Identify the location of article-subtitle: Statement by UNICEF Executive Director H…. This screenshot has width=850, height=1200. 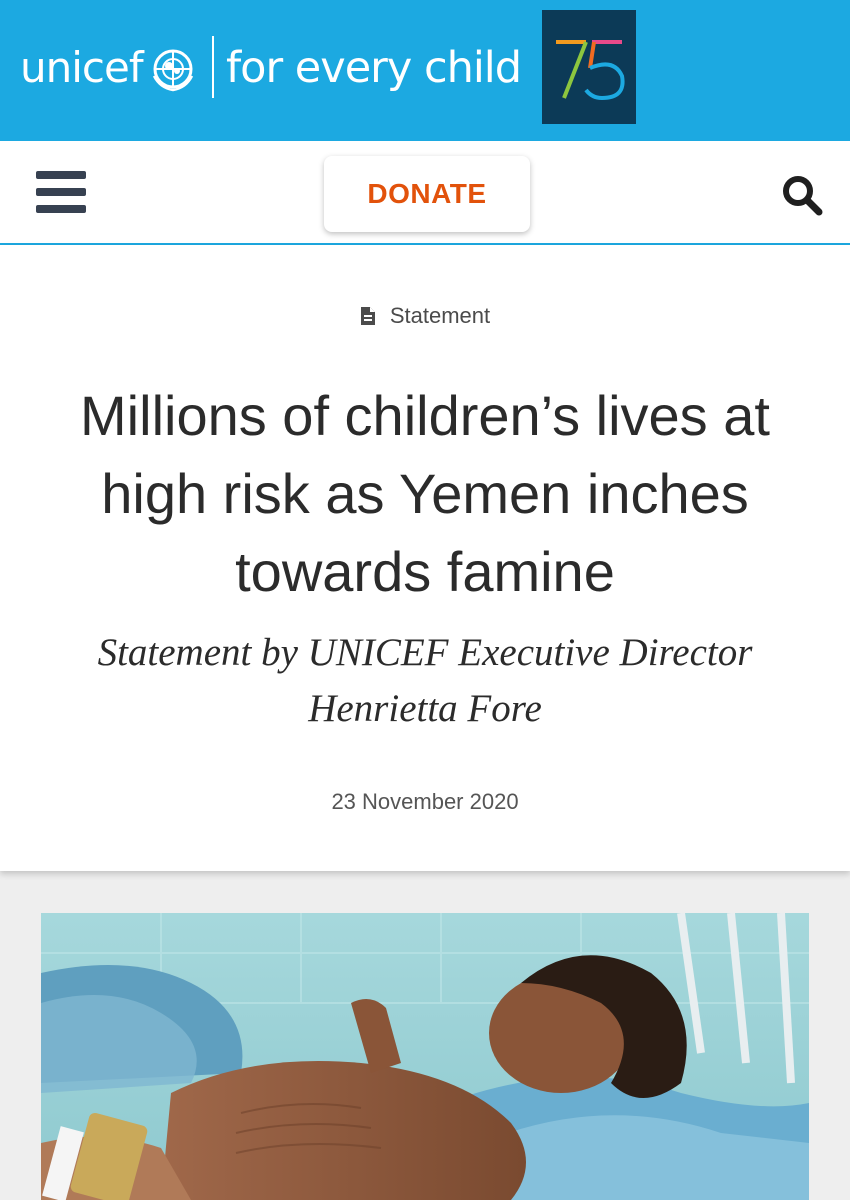
(425, 680).